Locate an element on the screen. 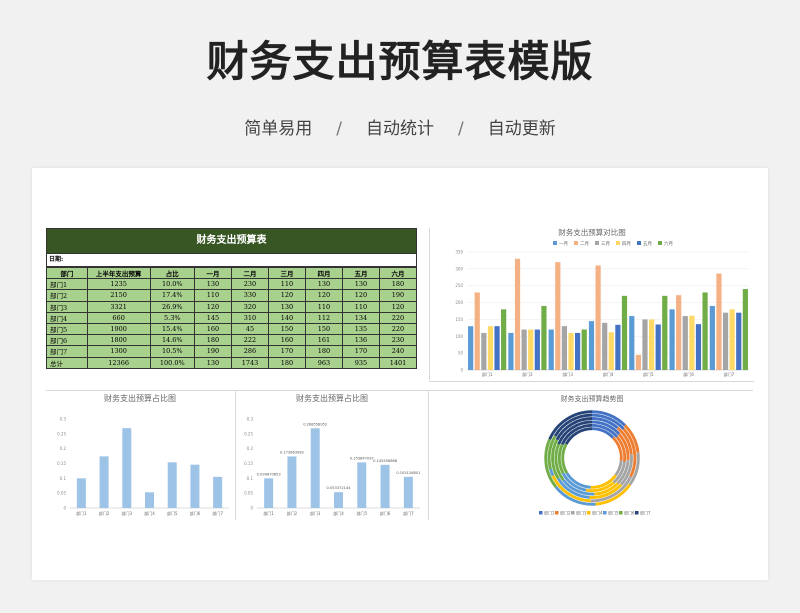 The height and width of the screenshot is (613, 800). table-cell: 26.9% is located at coordinates (172, 306).